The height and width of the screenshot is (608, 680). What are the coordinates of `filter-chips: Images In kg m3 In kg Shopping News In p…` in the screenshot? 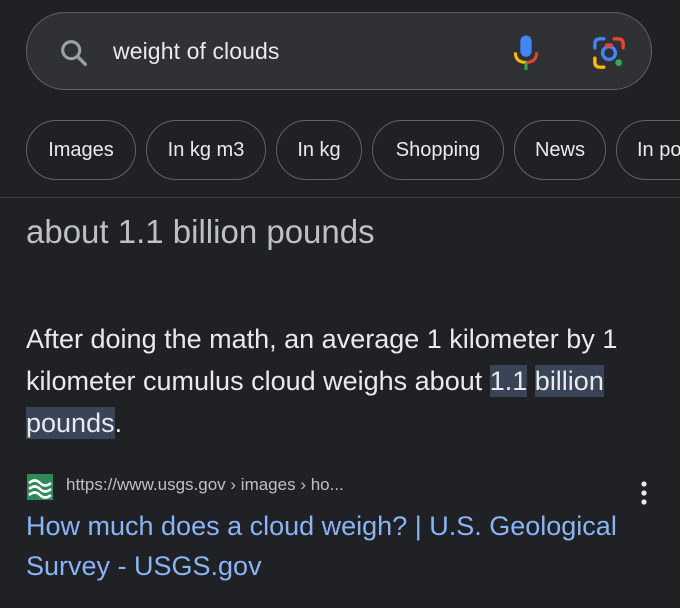 It's located at (340, 151).